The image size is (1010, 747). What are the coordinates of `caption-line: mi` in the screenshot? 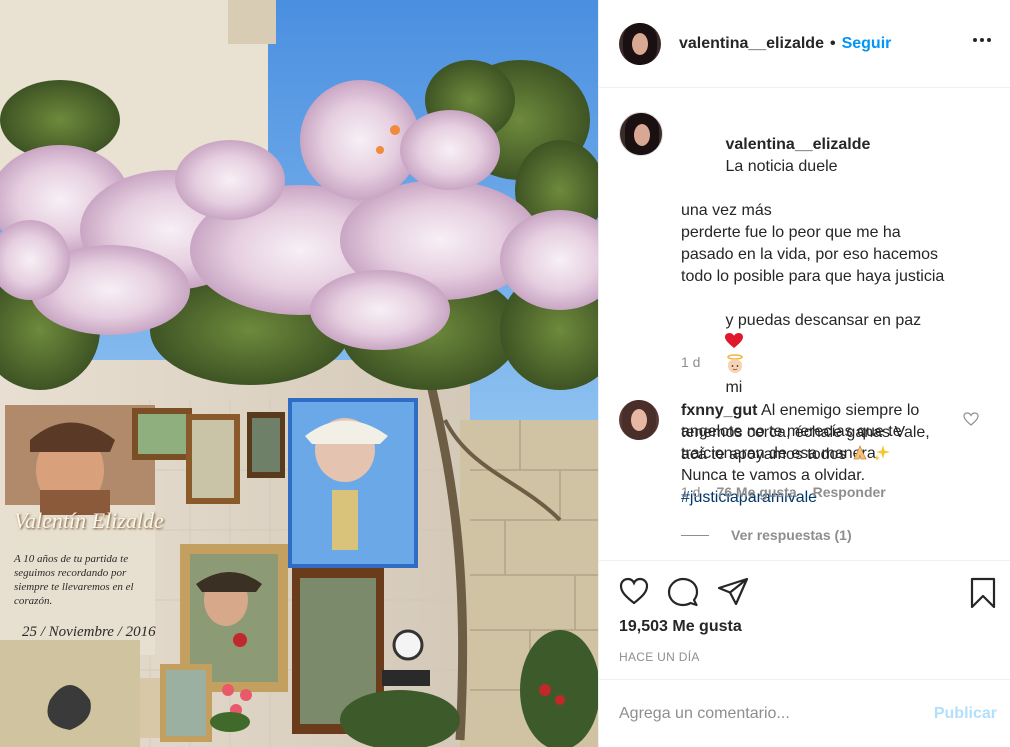 It's located at (734, 387).